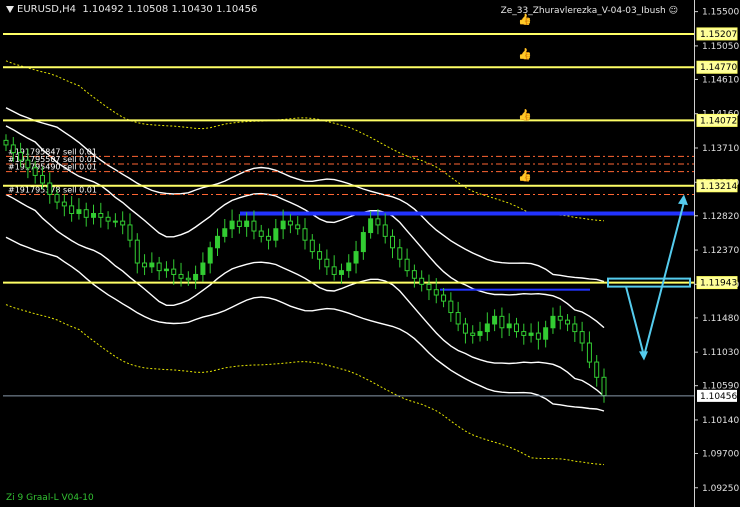  I want to click on current-price-label: 1.10456, so click(718, 397).